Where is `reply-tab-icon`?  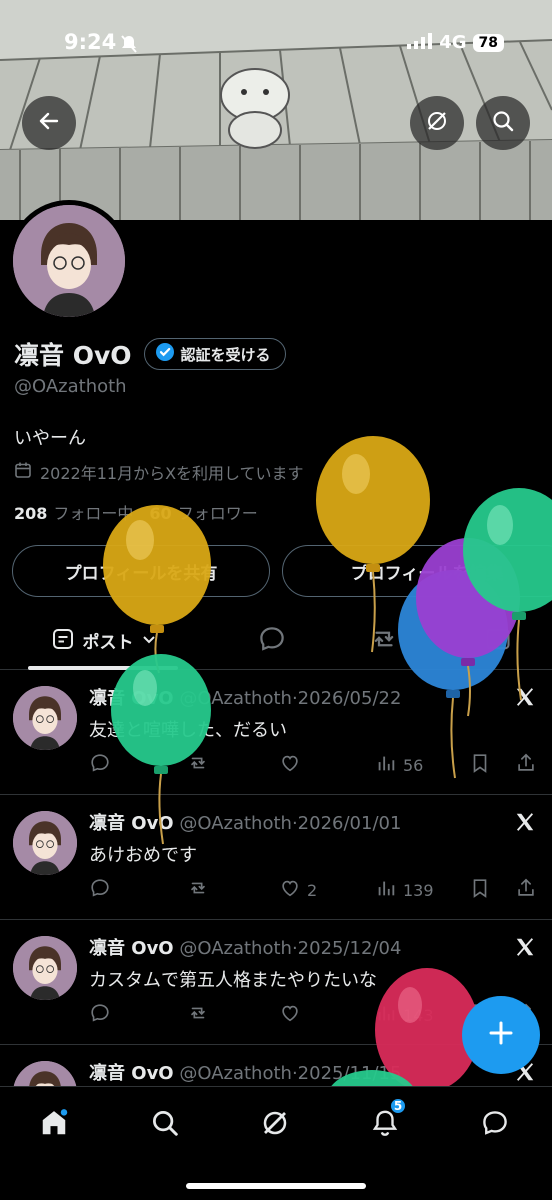
reply-tab-icon is located at coordinates (272, 641).